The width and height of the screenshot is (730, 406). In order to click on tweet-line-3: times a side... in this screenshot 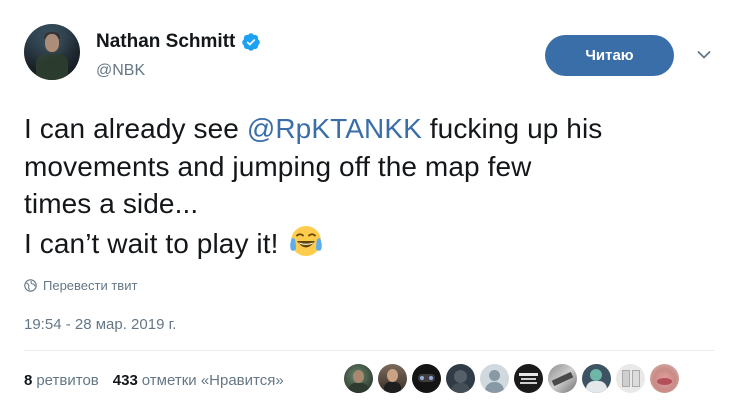, I will do `click(111, 203)`.